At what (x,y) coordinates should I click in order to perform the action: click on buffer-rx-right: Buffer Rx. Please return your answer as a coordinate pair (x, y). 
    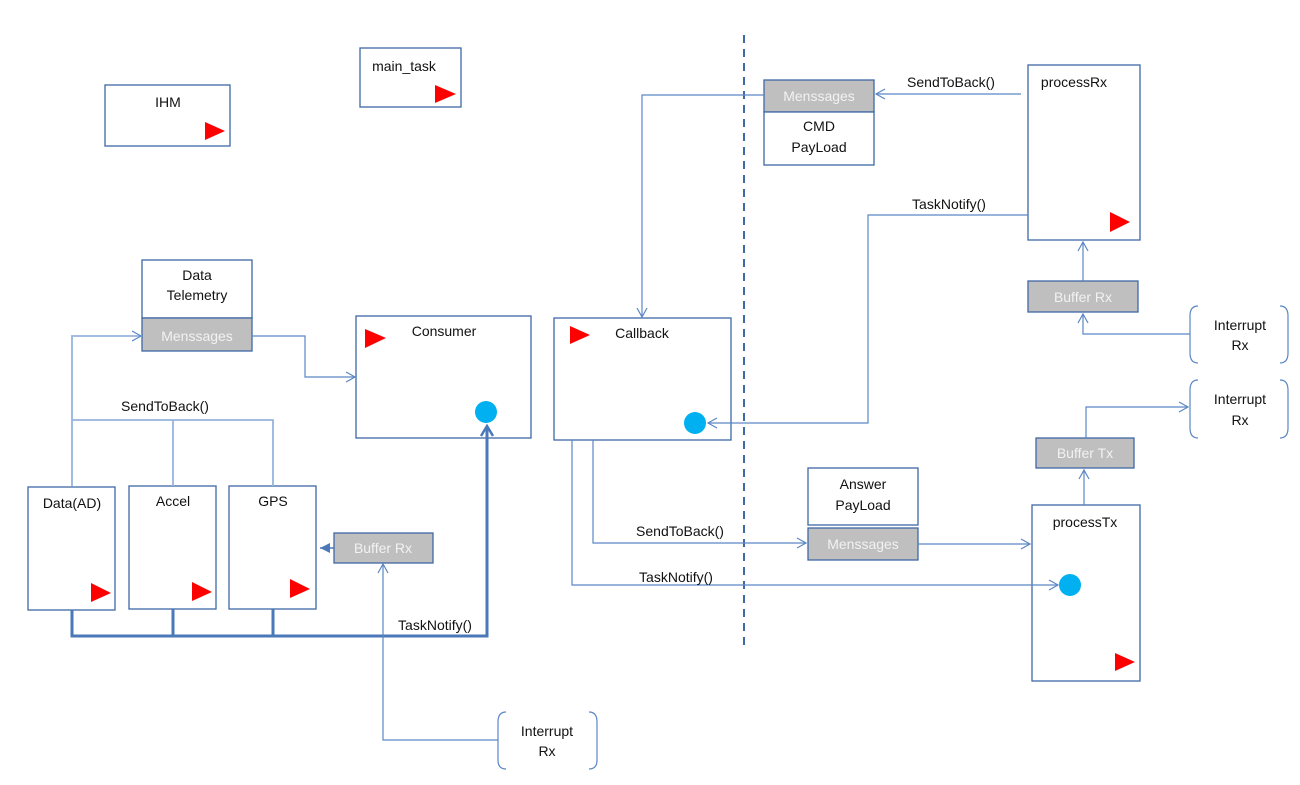
    Looking at the image, I should click on (1083, 296).